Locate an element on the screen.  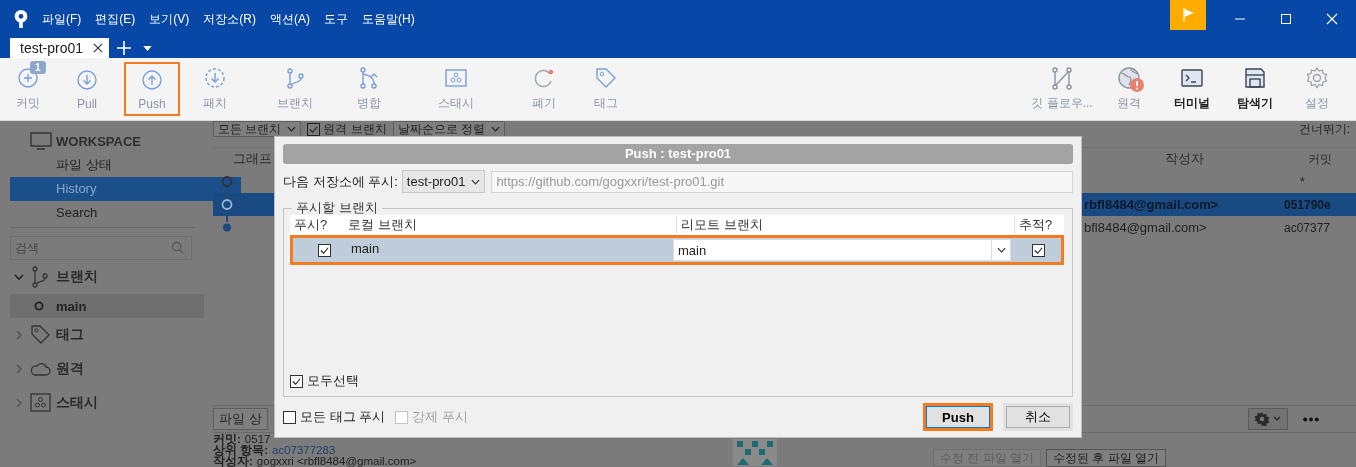
detail-value: 0517 is located at coordinates (257, 439).